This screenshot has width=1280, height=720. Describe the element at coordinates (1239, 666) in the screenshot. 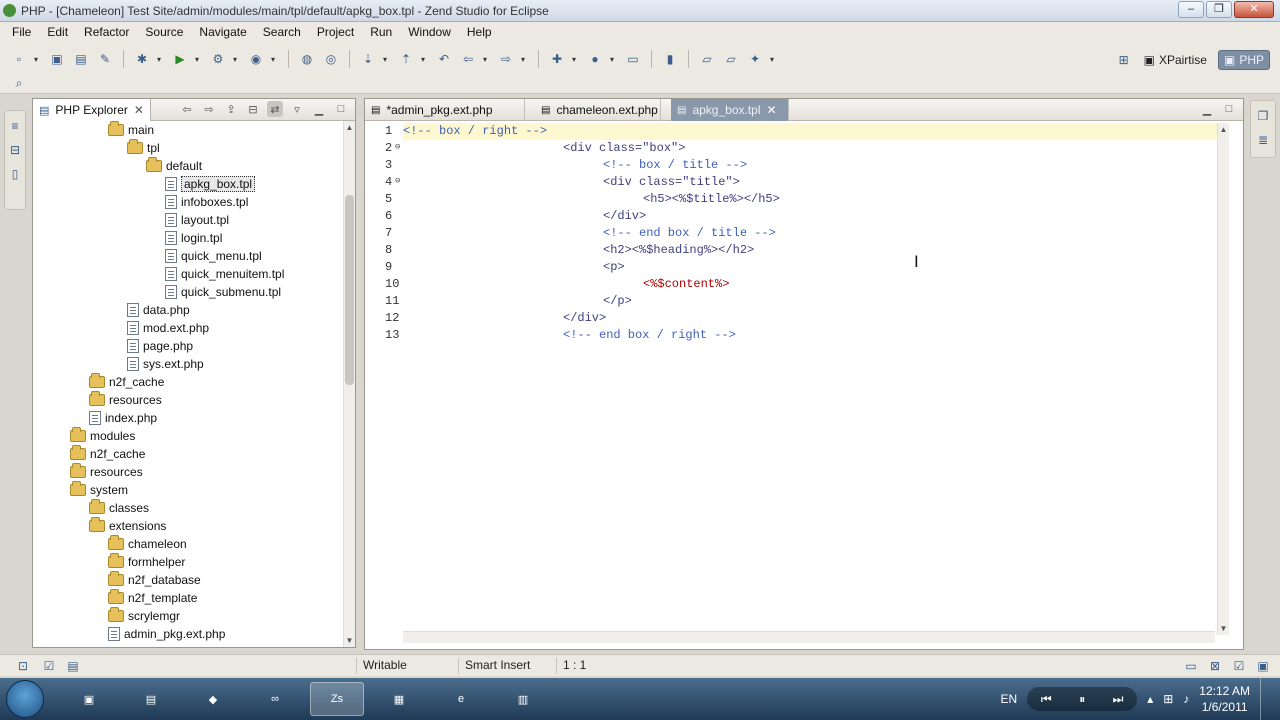

I see `status-tool-icon: ☑` at that location.